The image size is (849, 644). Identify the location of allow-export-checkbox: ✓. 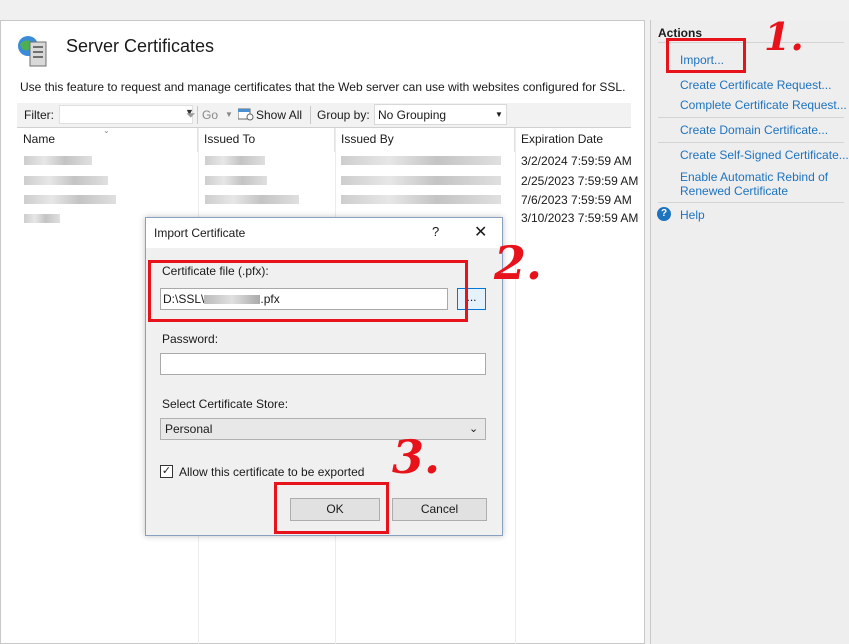
(166, 471).